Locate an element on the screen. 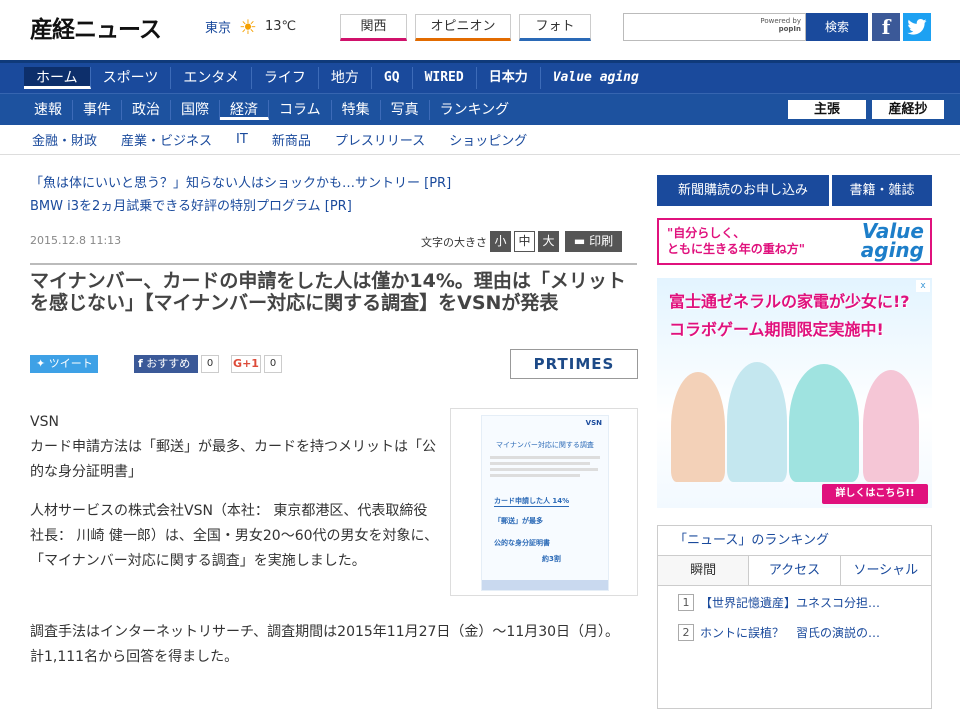 The image size is (960, 709). font-size-control: 文字の大きさ 小 中 大 ▬ 印刷 is located at coordinates (521, 241).